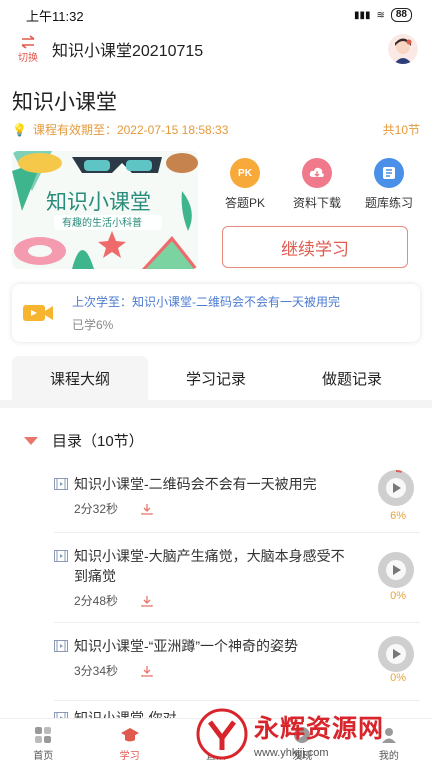 This screenshot has width=432, height=768. Describe the element at coordinates (401, 130) in the screenshot. I see `lesson-count: 共10节` at that location.